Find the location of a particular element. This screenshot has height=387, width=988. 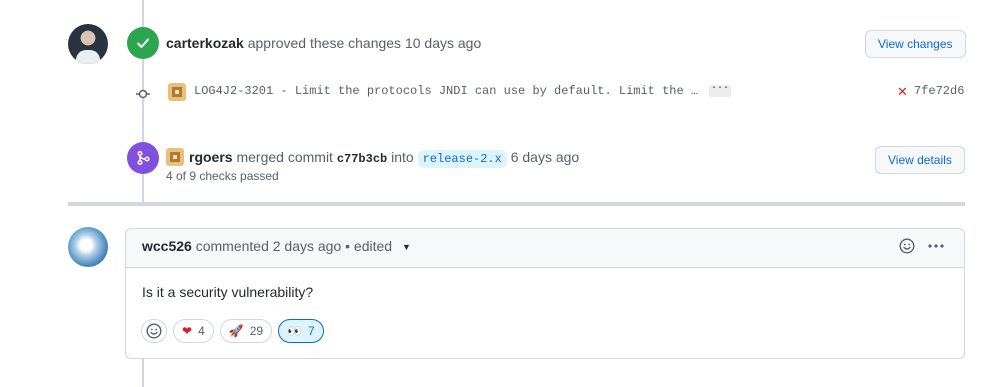

checks-status: 4 of 9 checks passed is located at coordinates (222, 176).